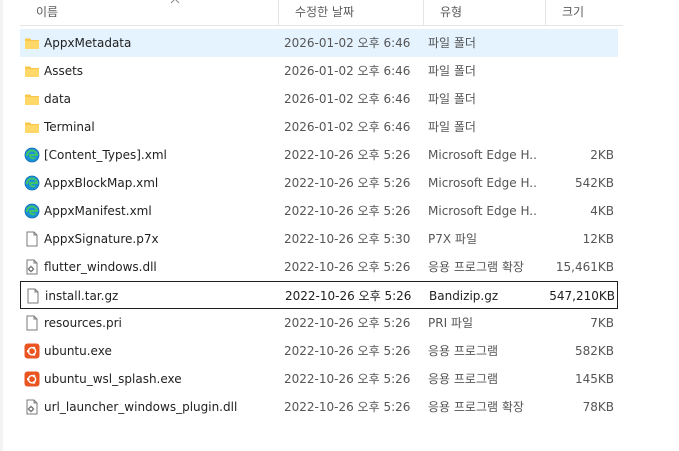 This screenshot has width=679, height=451. I want to click on file-name: Assets, so click(64, 71).